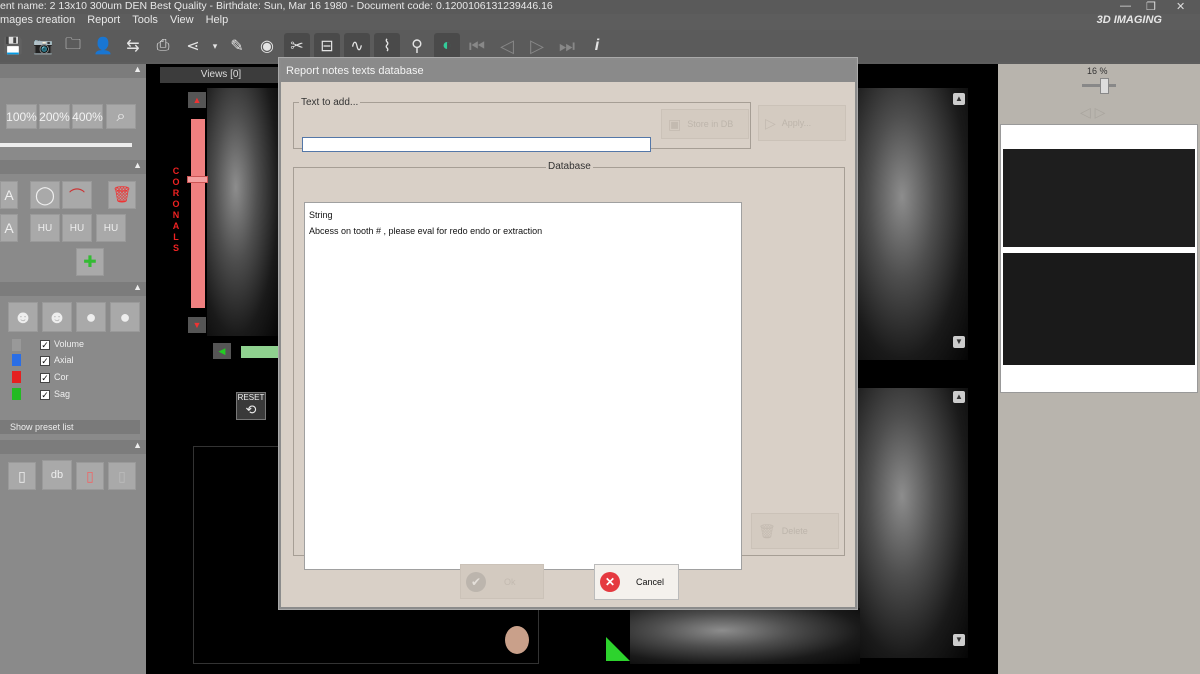 This screenshot has height=674, width=1200. Describe the element at coordinates (103, 22) in the screenshot. I see `menu-report: Report` at that location.